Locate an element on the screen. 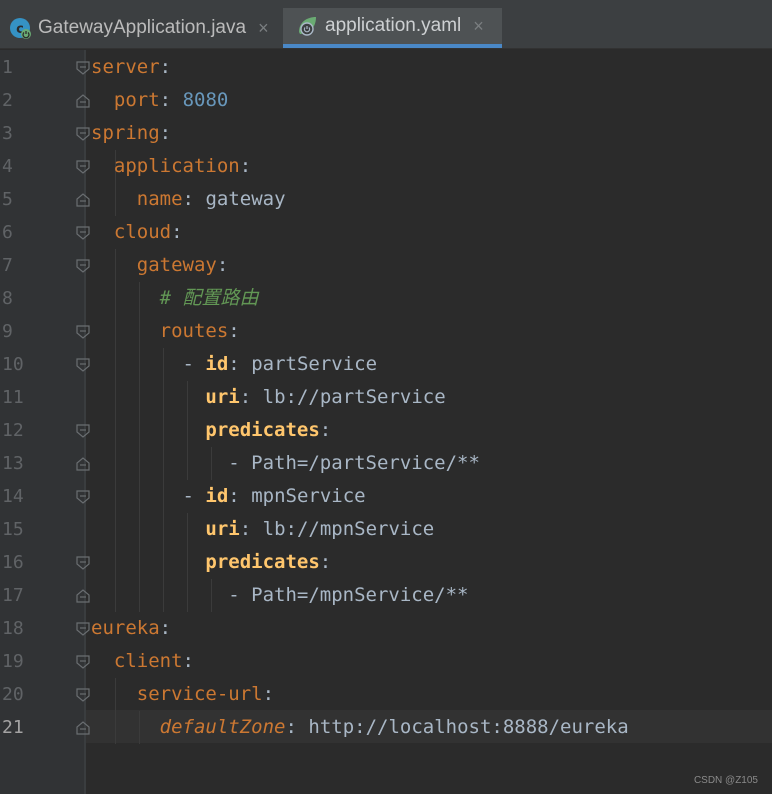 The image size is (772, 794). tab-application-yaml: application.yaml × is located at coordinates (392, 28).